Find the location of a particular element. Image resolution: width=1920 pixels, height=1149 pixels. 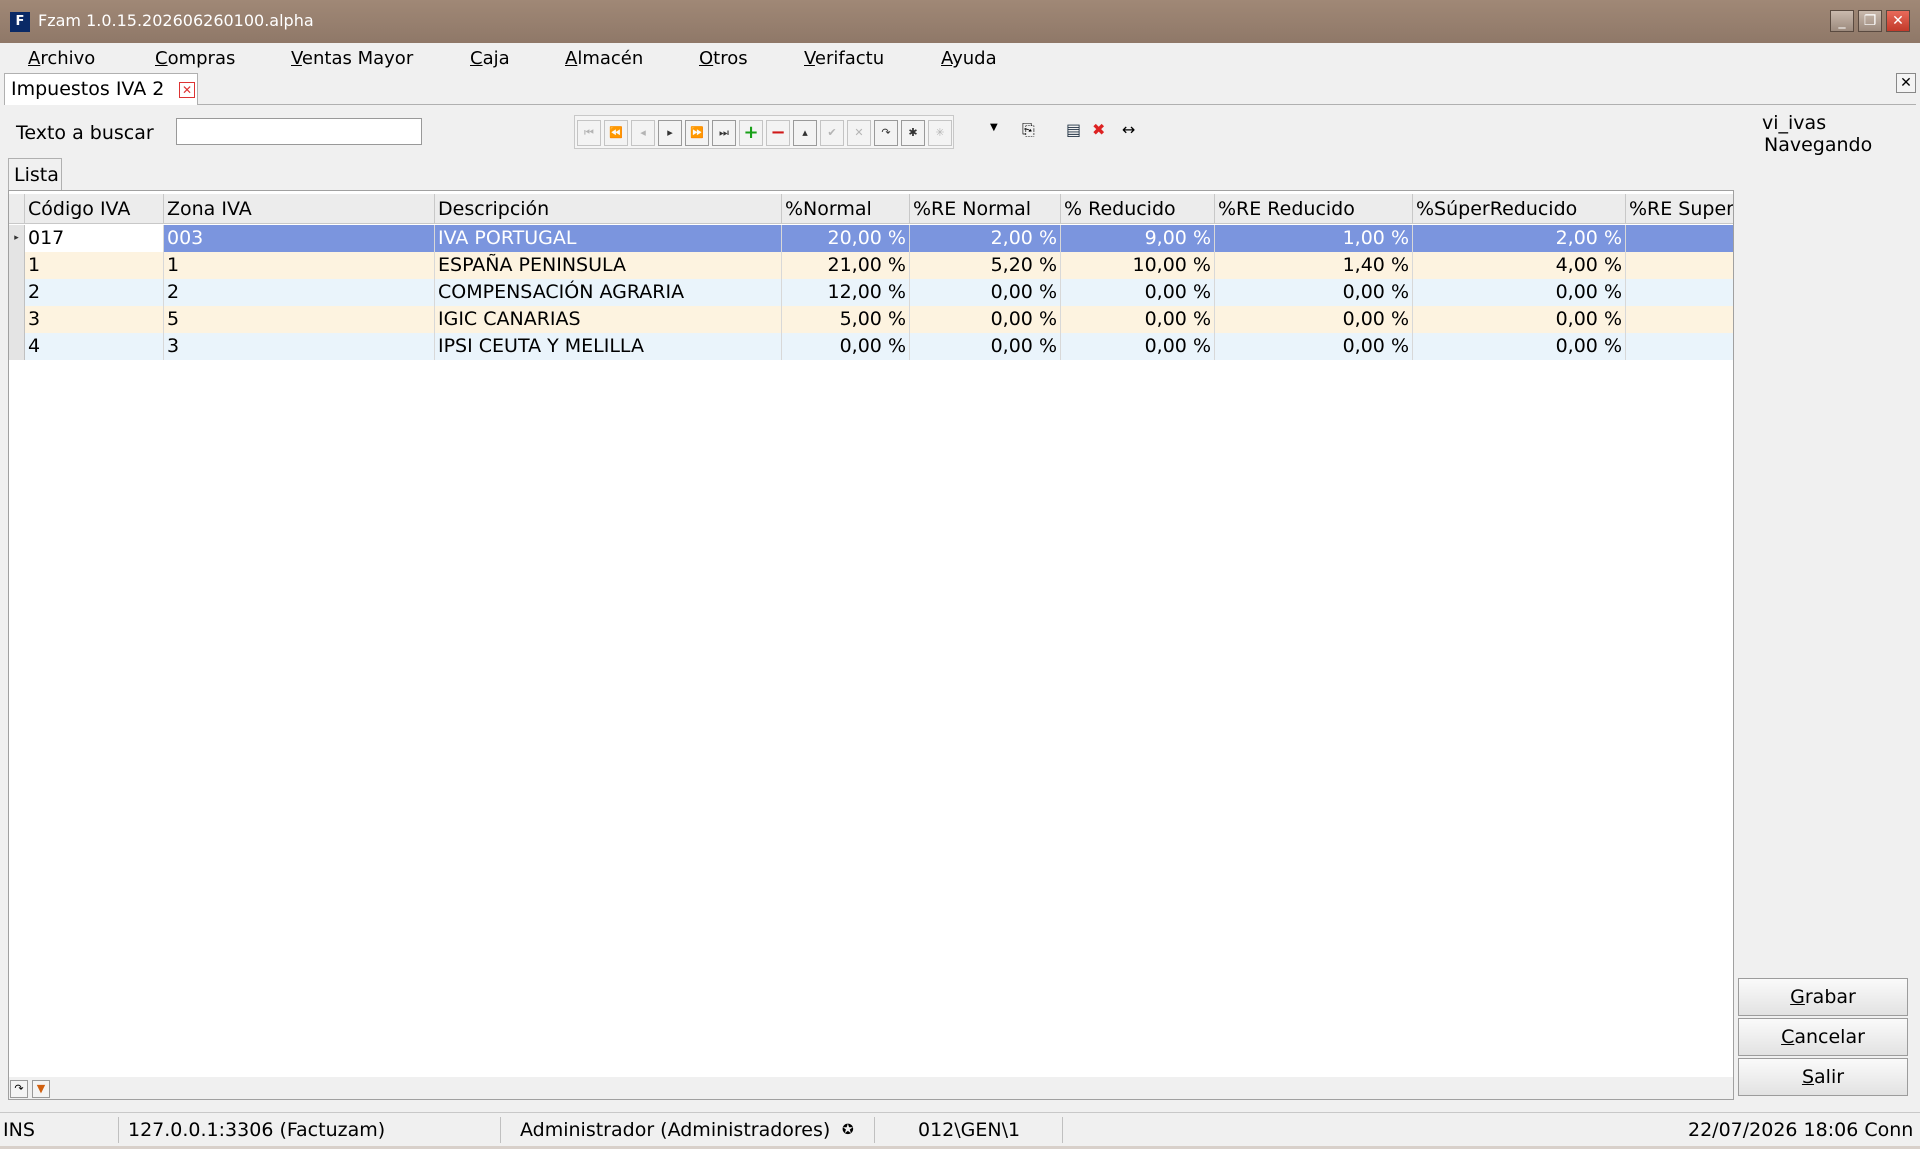

prior-icon: ◂ is located at coordinates (643, 133).